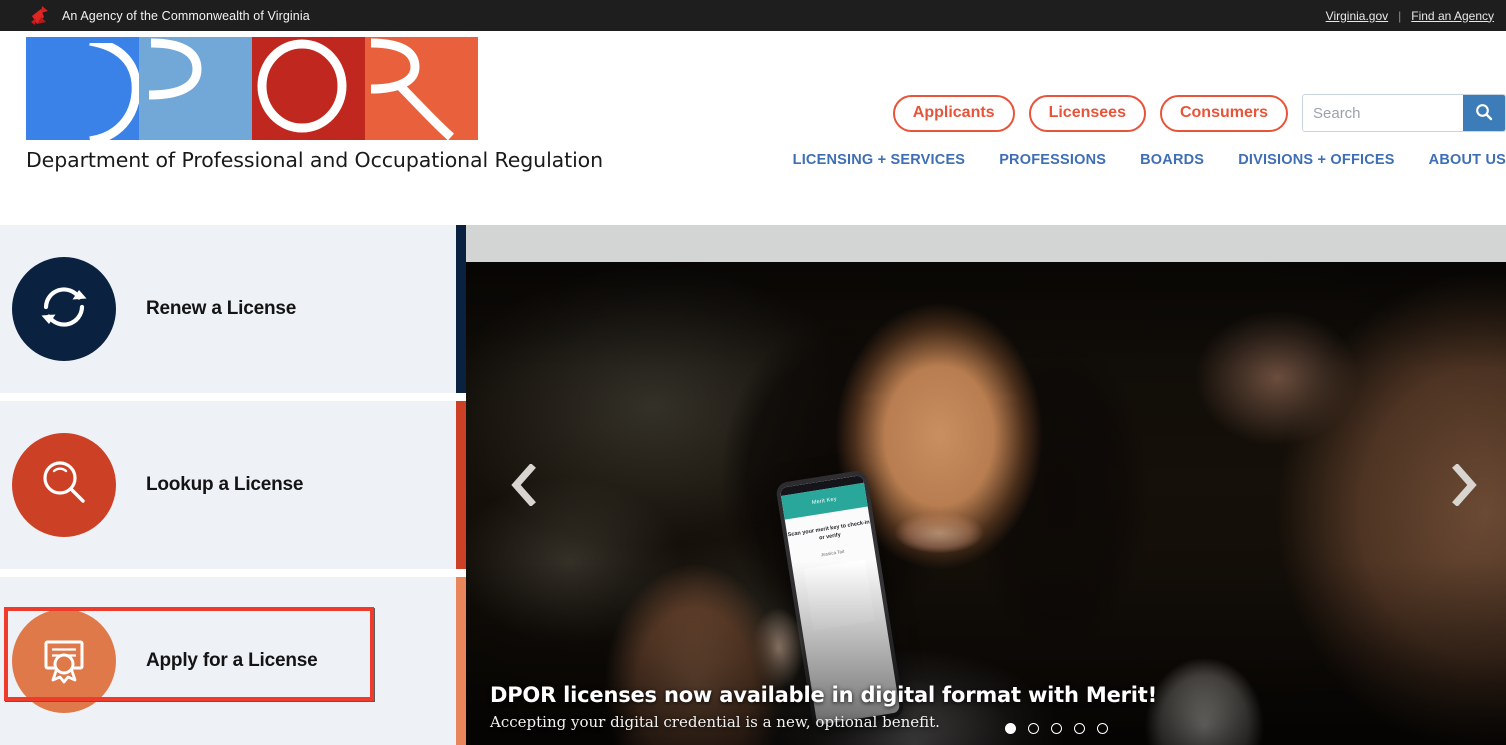 The height and width of the screenshot is (745, 1506). I want to click on gov-bar-links: Virginia.gov | Find an Agency, so click(1410, 16).